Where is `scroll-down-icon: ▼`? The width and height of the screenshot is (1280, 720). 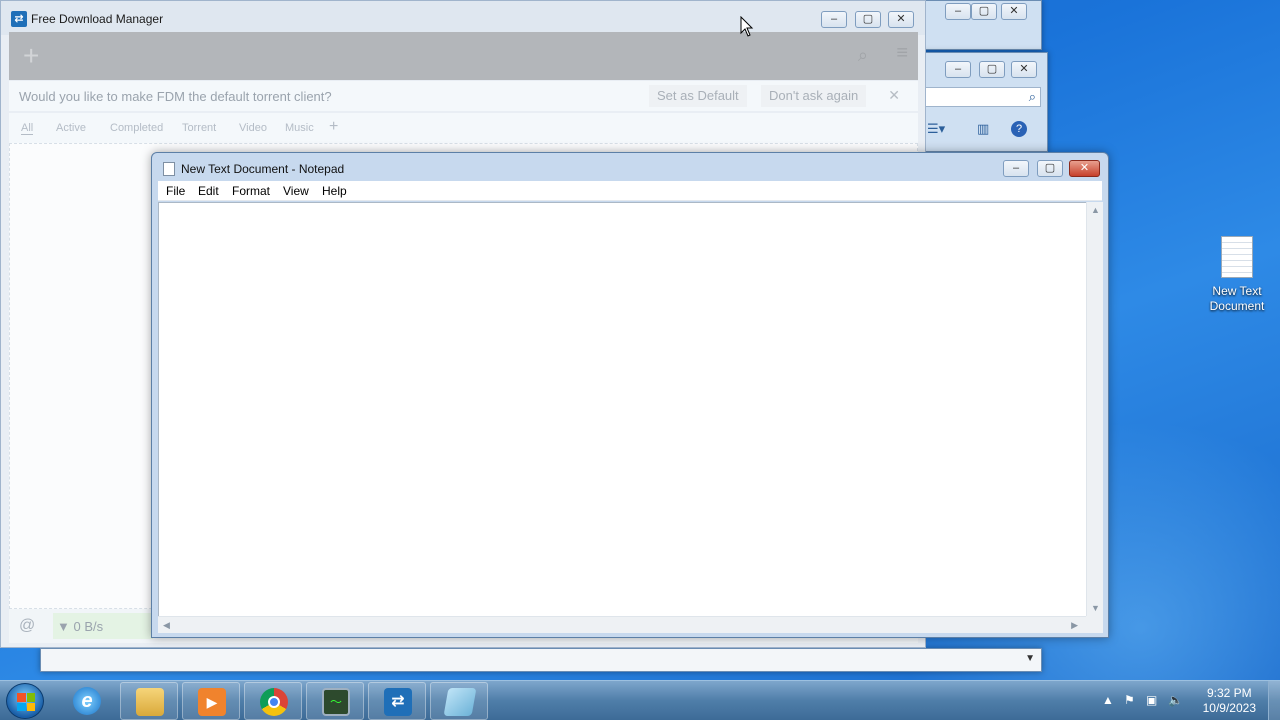 scroll-down-icon: ▼ is located at coordinates (1095, 608).